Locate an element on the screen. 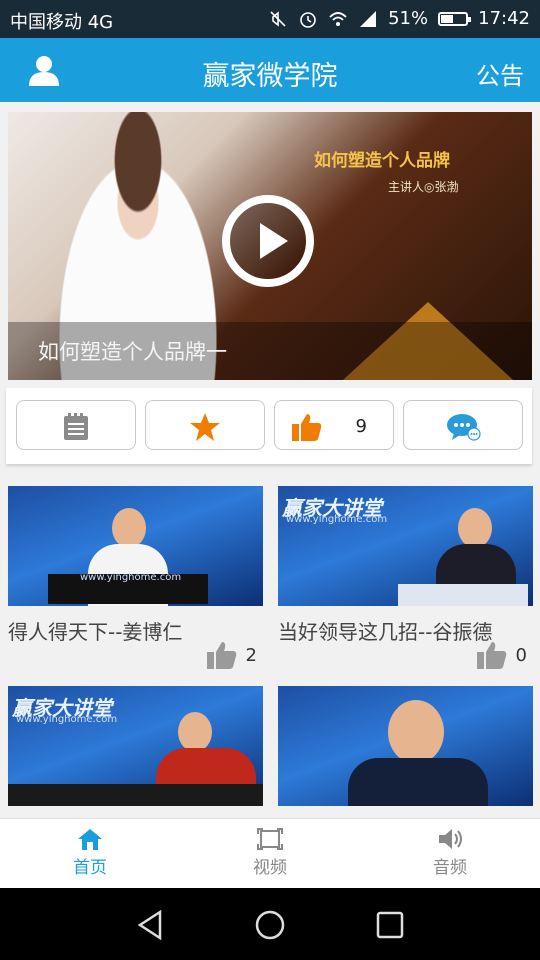 This screenshot has height=960, width=540. system-nav-bar is located at coordinates (270, 924).